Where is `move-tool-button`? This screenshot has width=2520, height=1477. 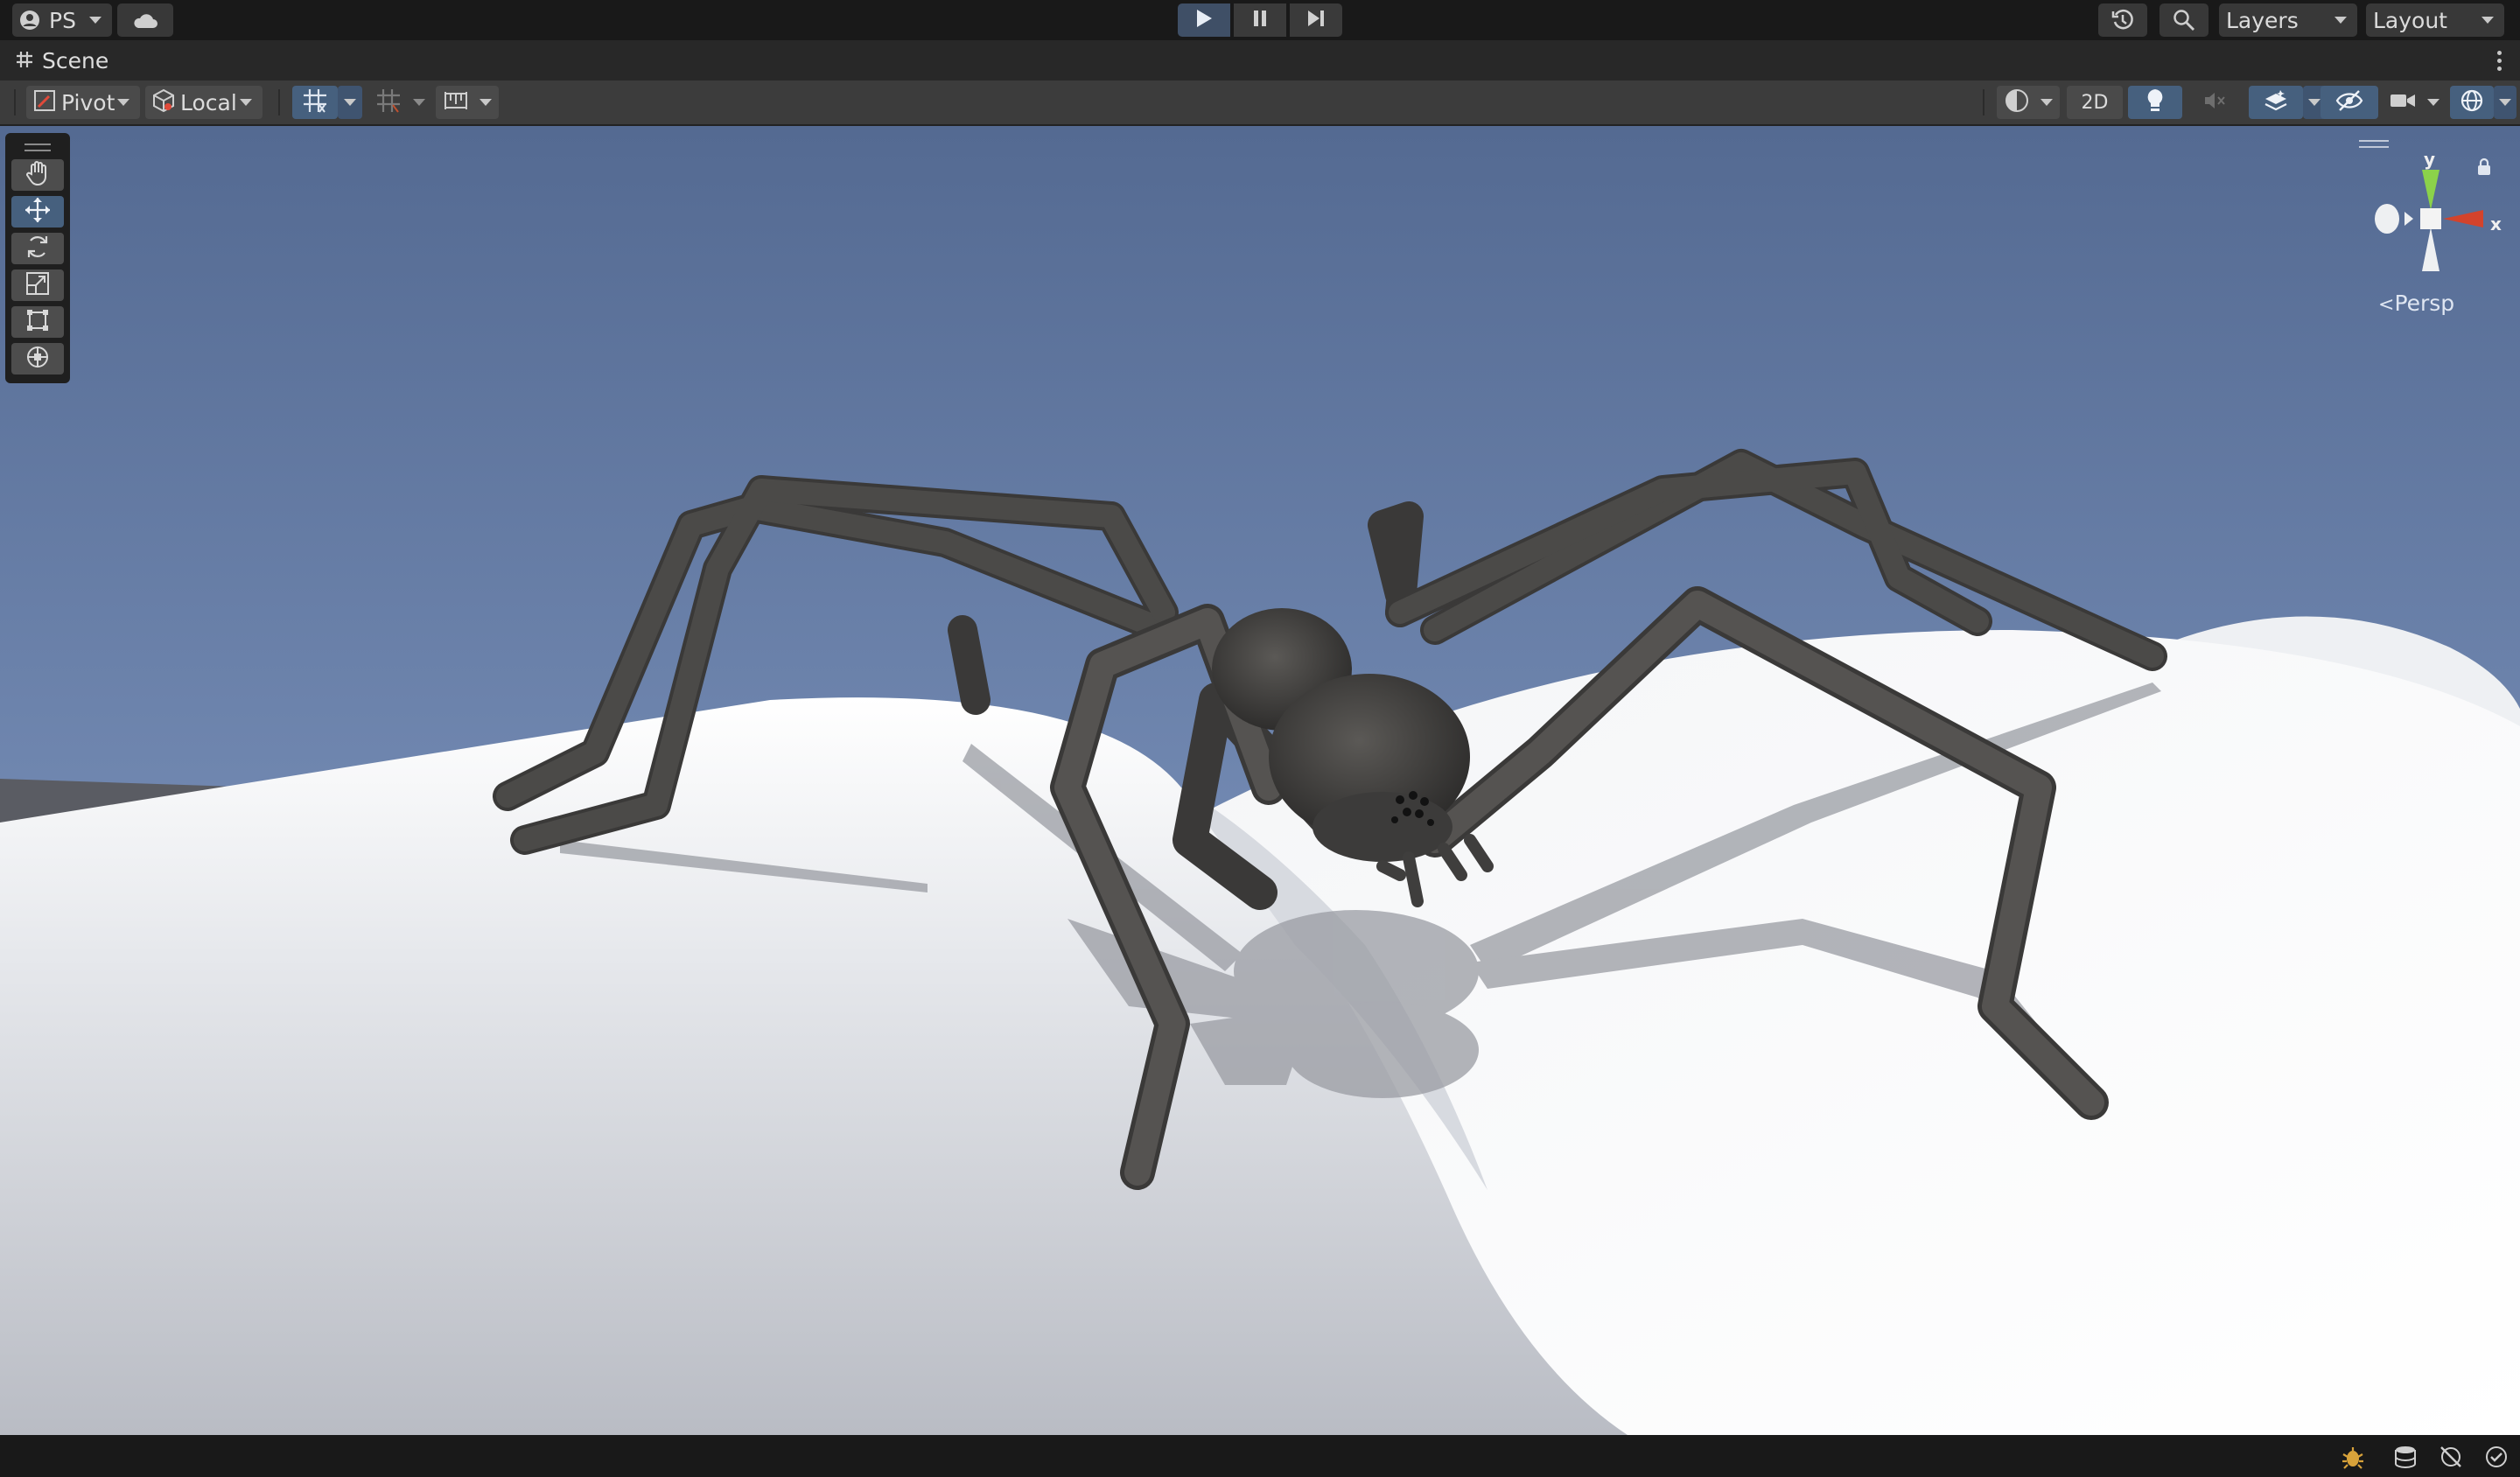 move-tool-button is located at coordinates (37, 212).